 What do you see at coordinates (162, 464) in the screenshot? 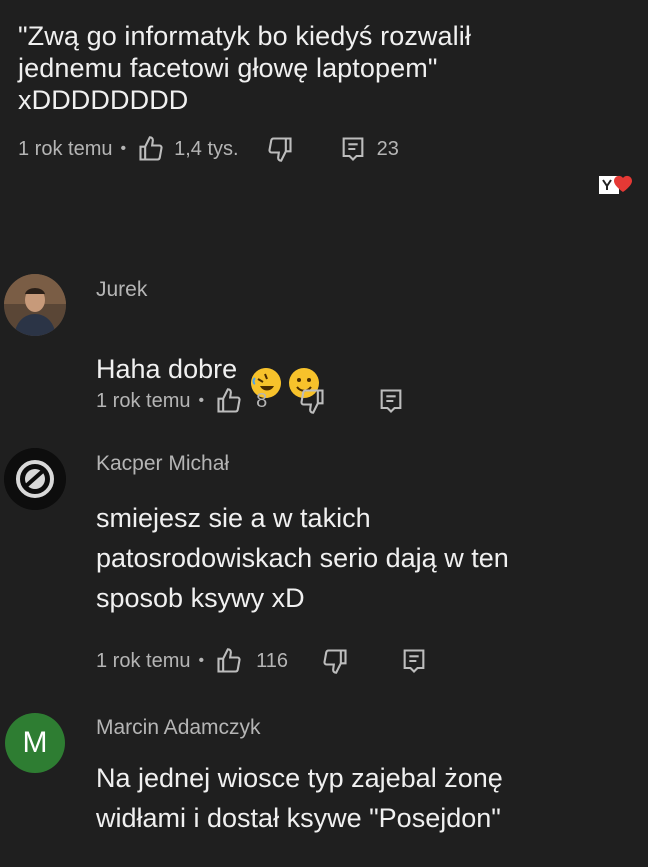
I see `reply-author: Kacper Michał` at bounding box center [162, 464].